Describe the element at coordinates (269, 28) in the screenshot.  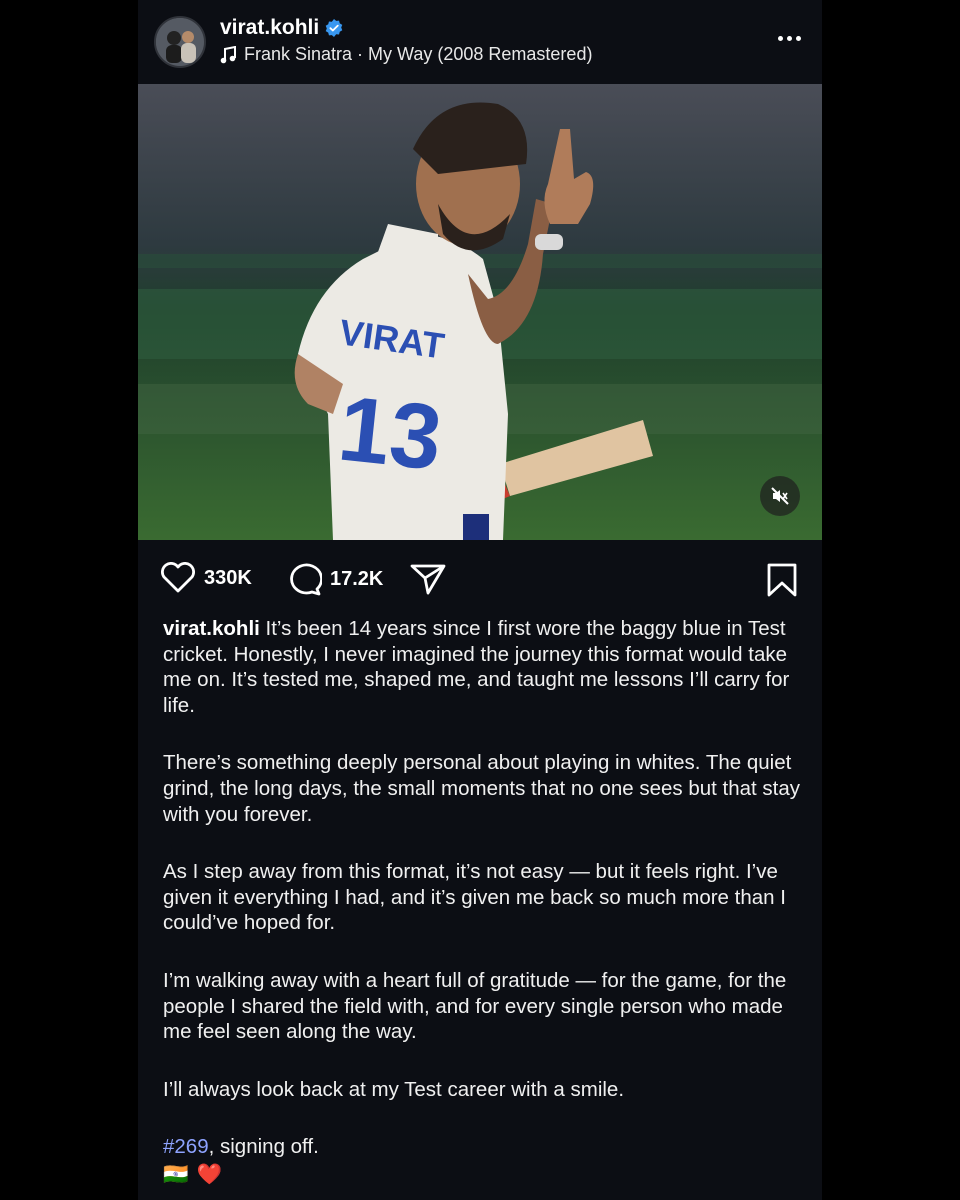
I see `username: virat.kohli` at that location.